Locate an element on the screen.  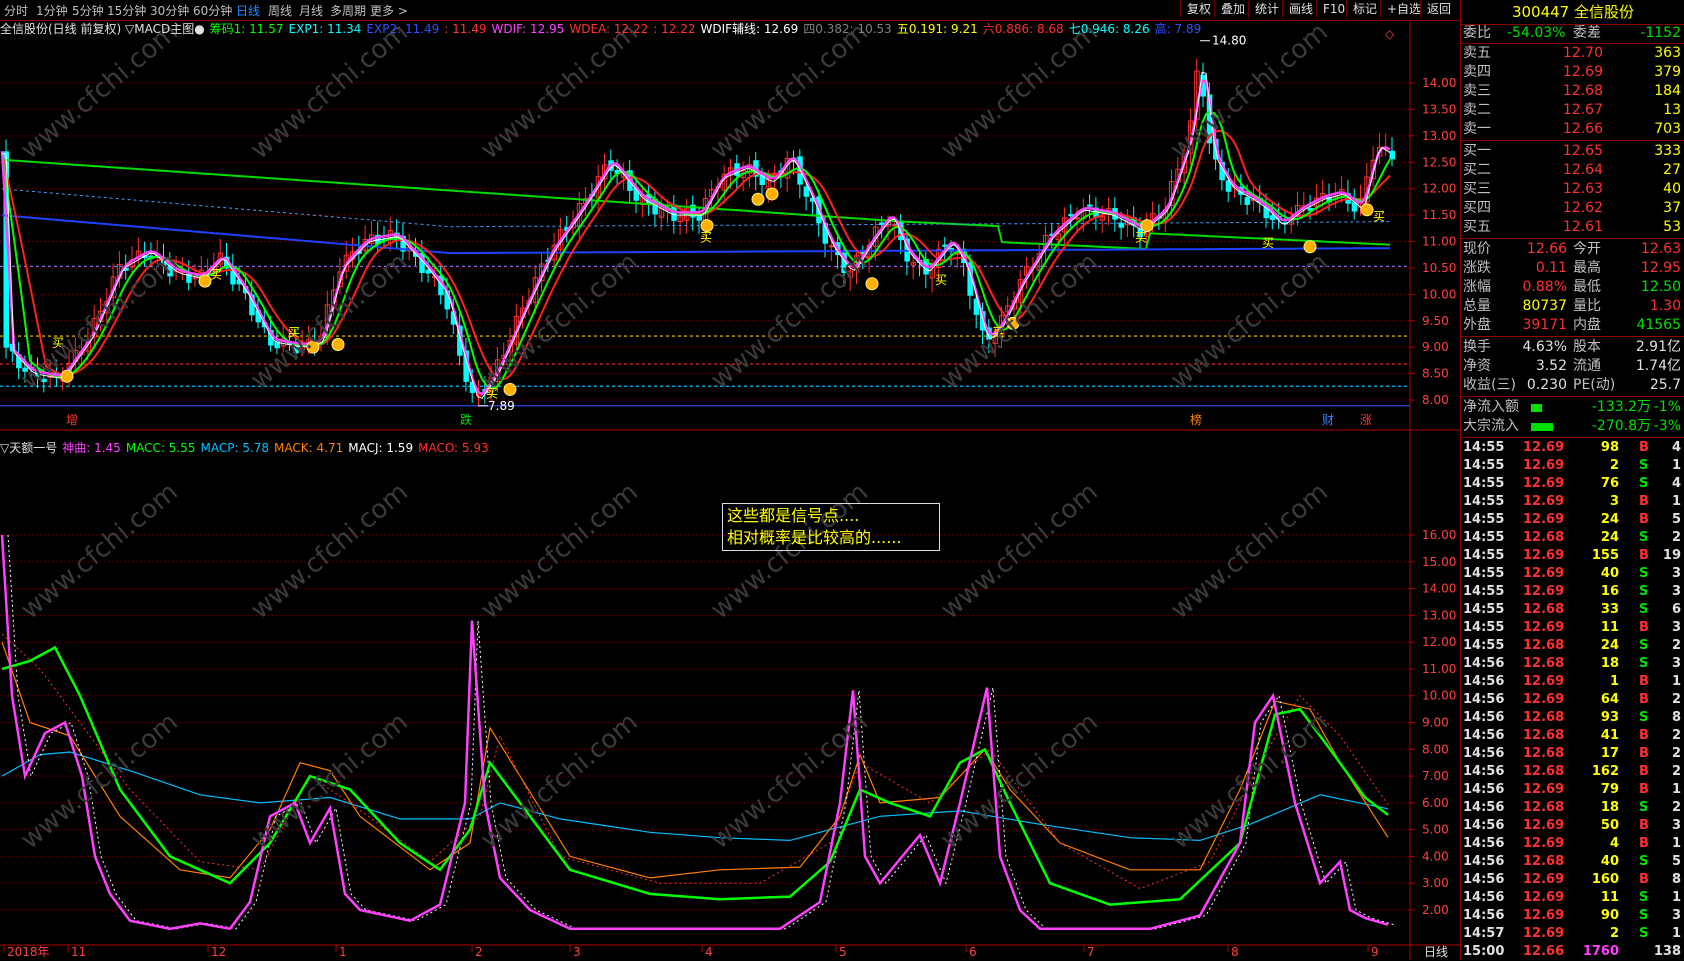
order-diff-value: -1152 is located at coordinates (1660, 33).